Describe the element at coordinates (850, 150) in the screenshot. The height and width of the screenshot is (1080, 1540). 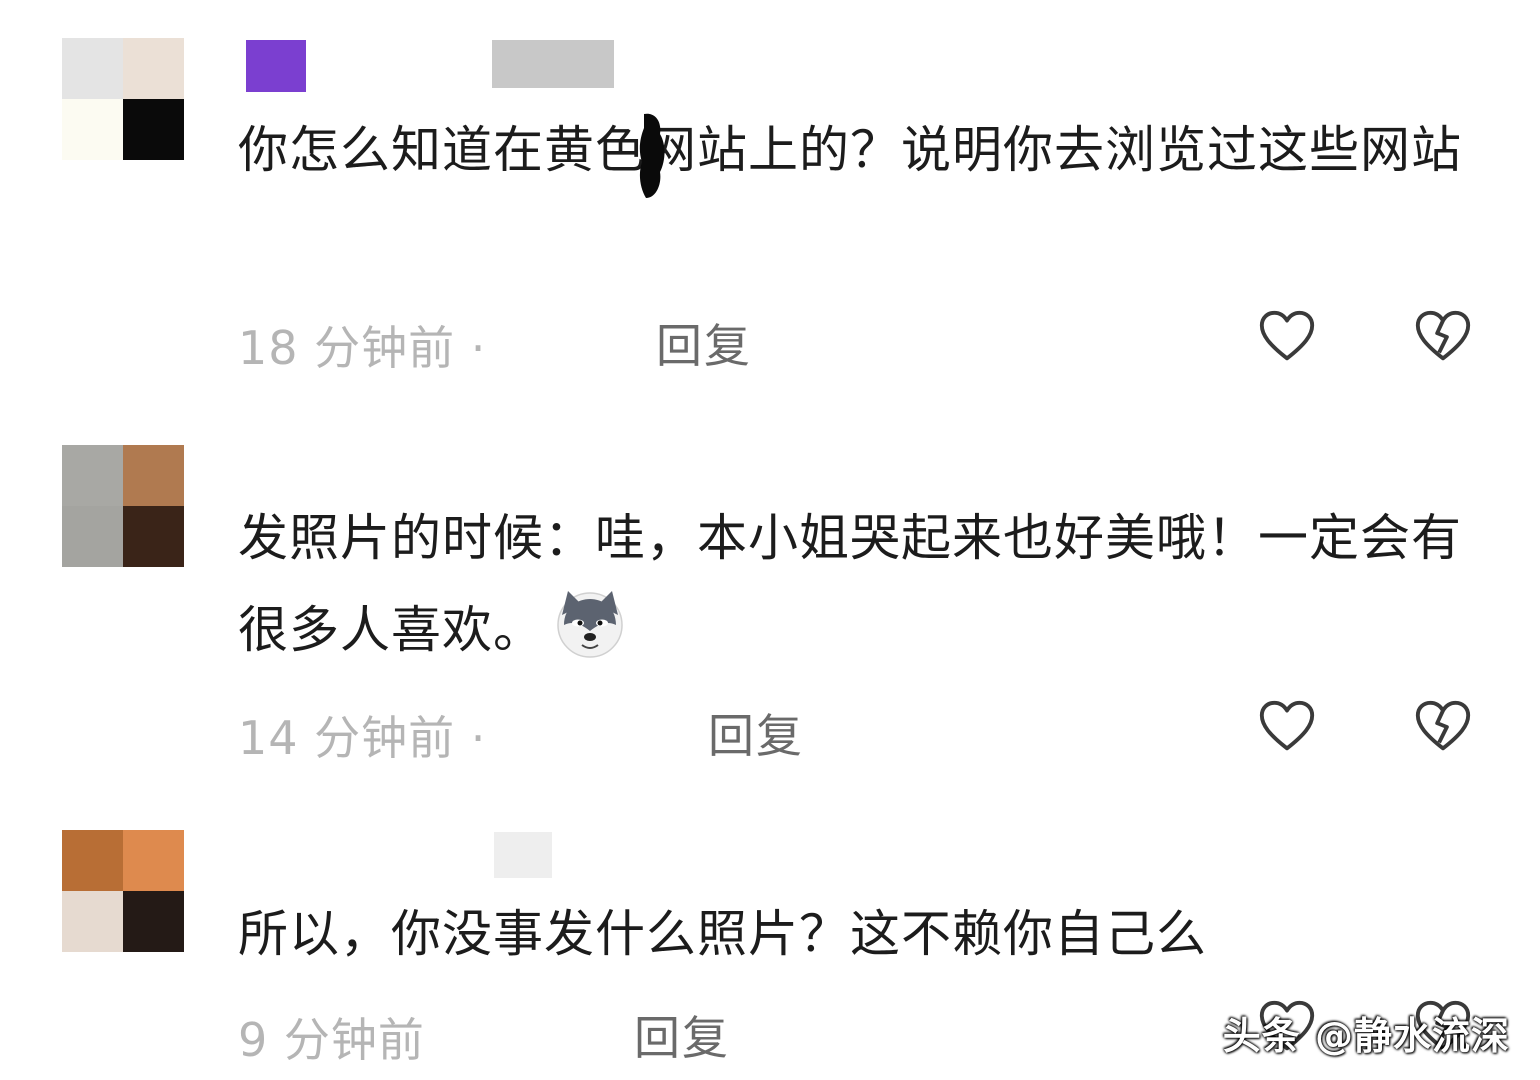
I see `comment-text: 你怎么知道在黄色网站上的？说明你去浏览过这些网站` at that location.